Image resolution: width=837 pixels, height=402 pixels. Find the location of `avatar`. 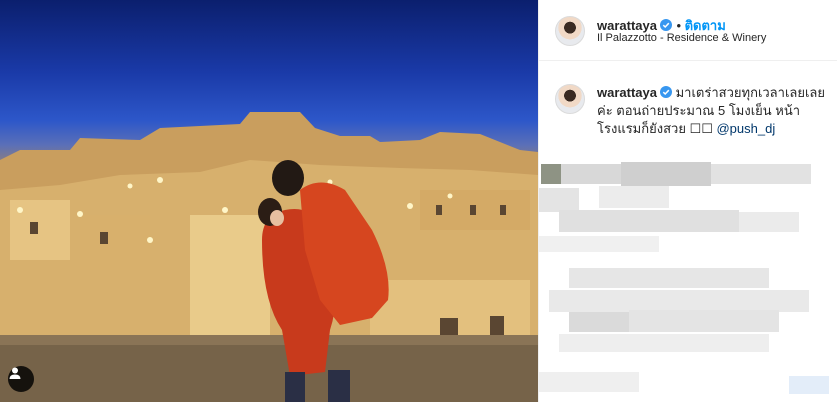

avatar is located at coordinates (570, 31).